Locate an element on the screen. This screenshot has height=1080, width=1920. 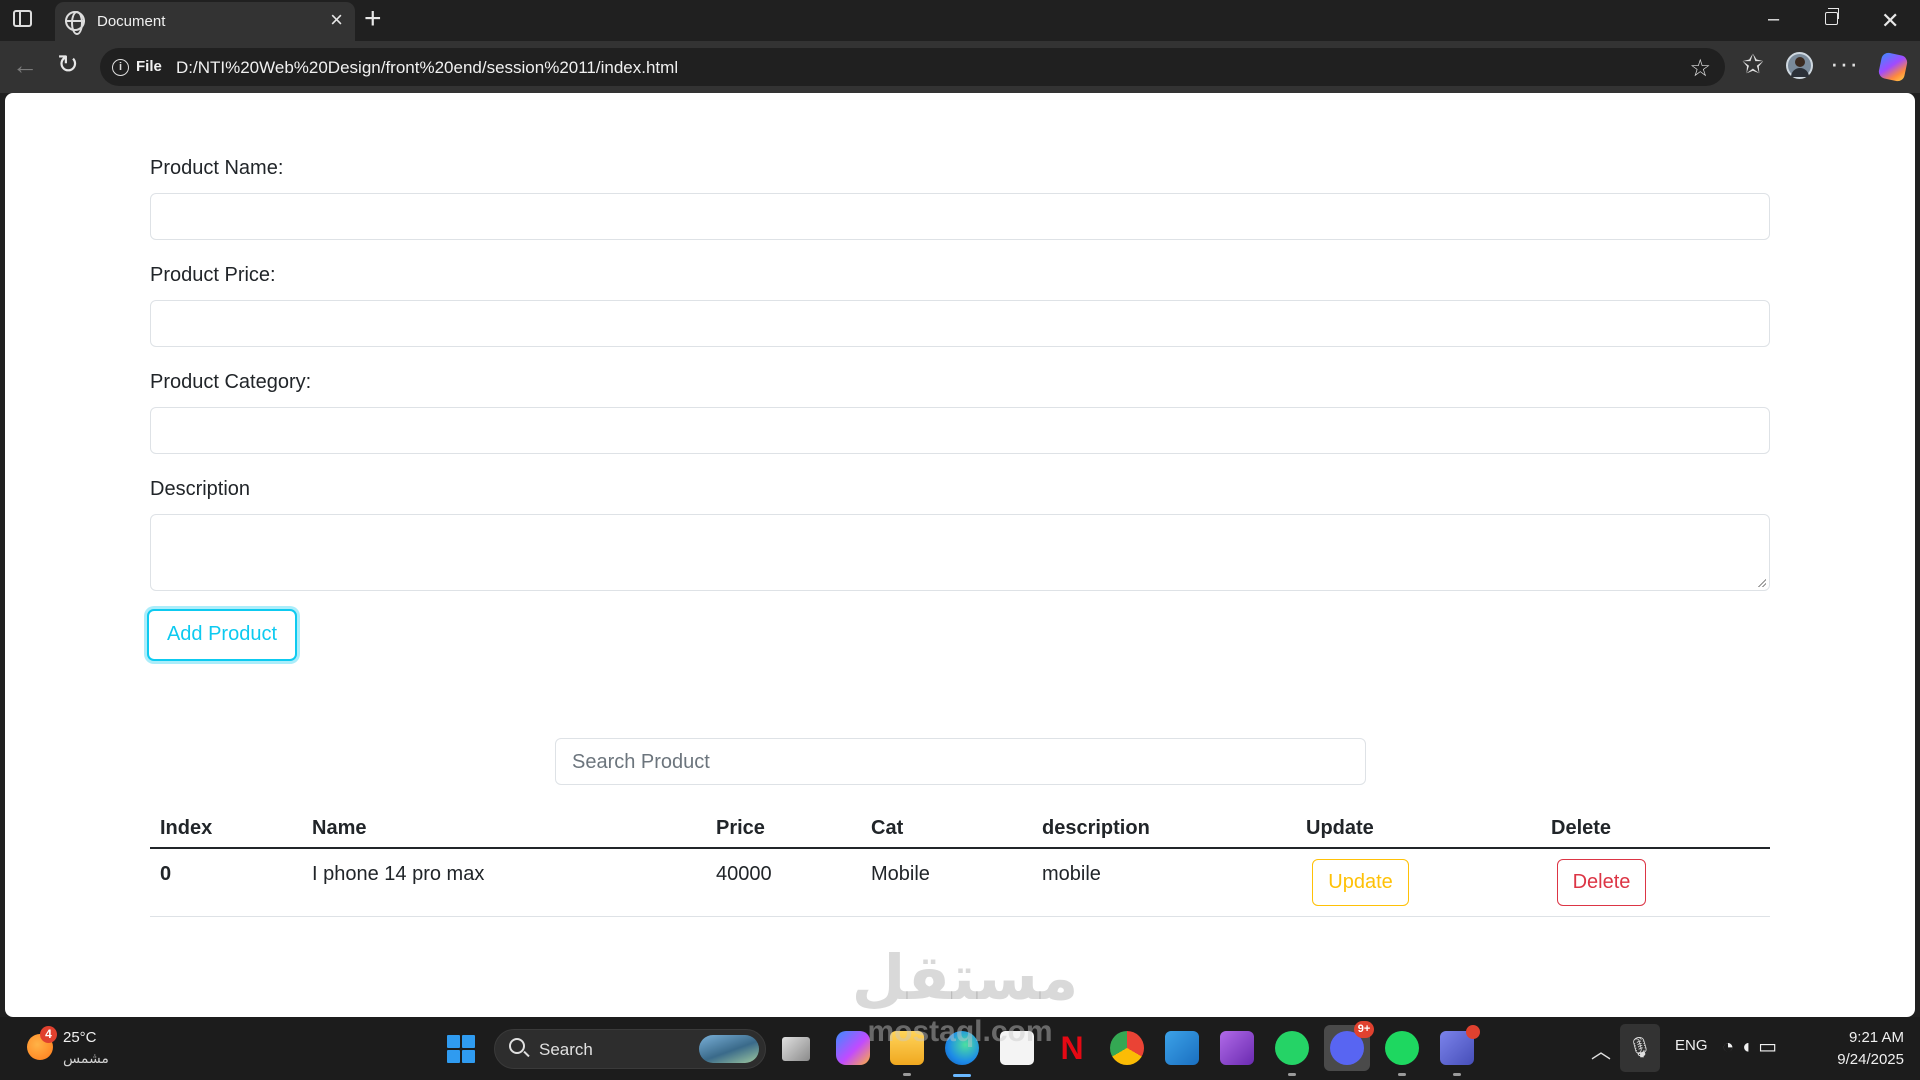
teams-icon is located at coordinates (1460, 1045).